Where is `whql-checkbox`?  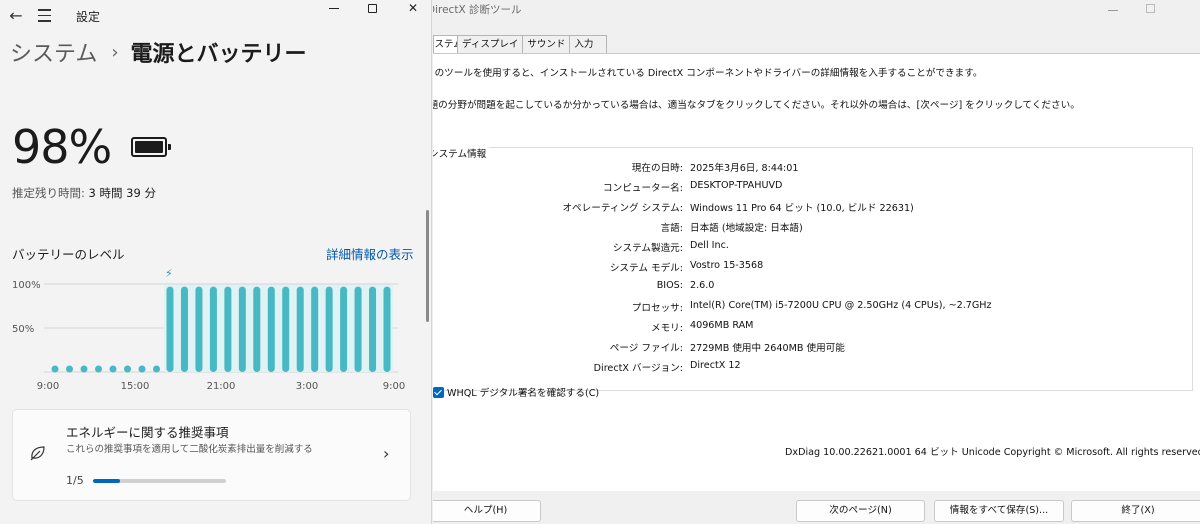 whql-checkbox is located at coordinates (438, 392).